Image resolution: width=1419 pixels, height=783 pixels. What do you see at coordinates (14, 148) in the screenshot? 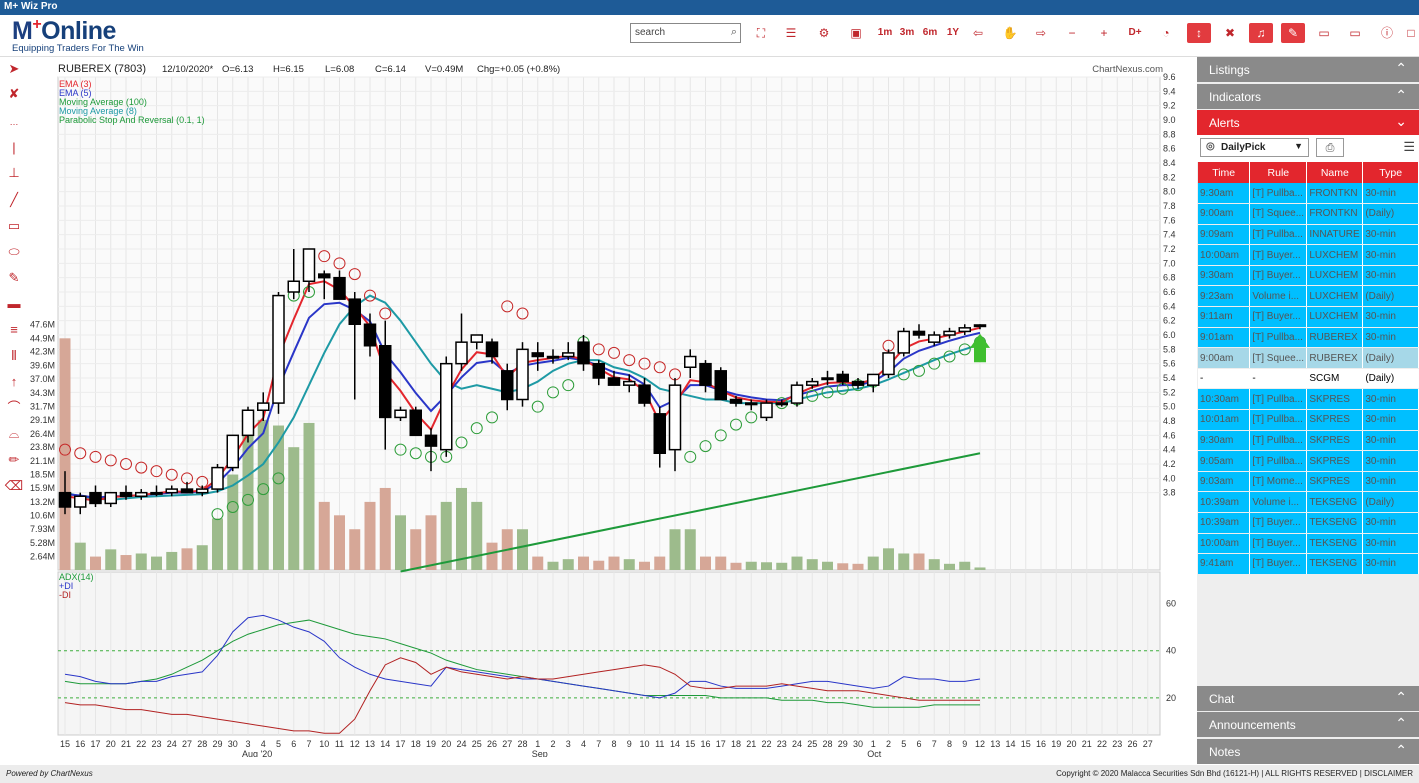
I see `vertical-line-icon: |` at bounding box center [14, 148].